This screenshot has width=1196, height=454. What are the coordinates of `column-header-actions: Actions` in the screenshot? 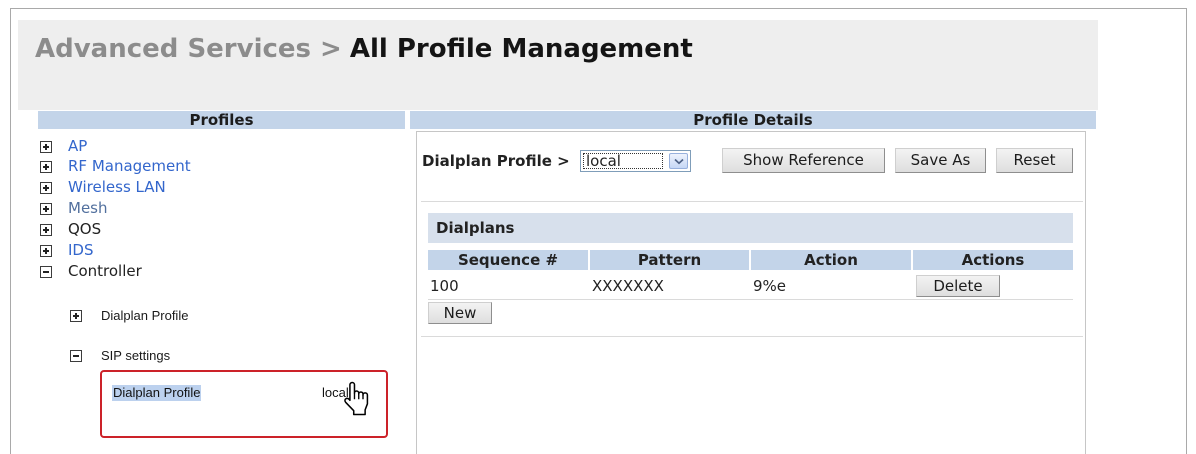 It's located at (993, 260).